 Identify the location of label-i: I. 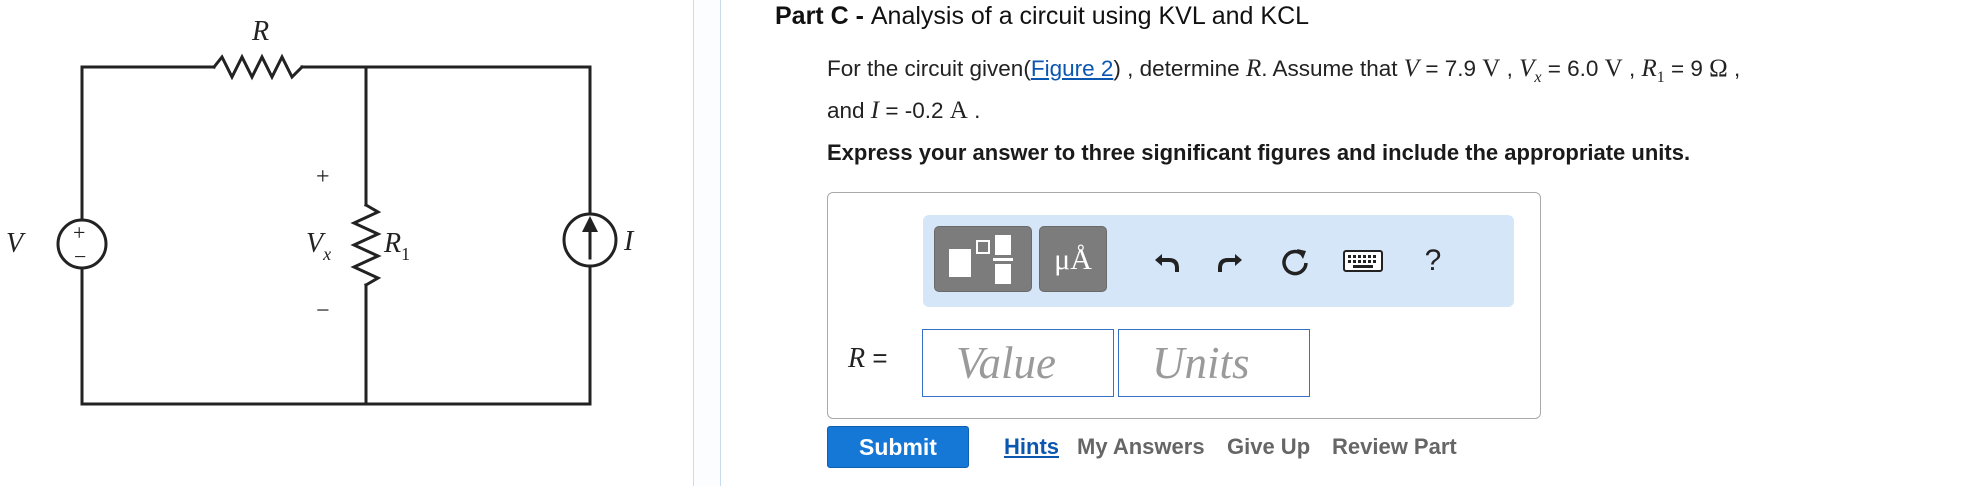
(629, 241).